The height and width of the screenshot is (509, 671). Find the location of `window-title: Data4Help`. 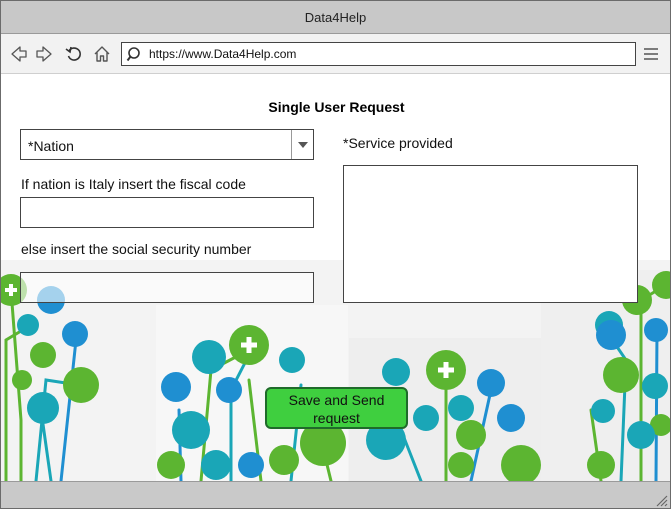

window-title: Data4Help is located at coordinates (335, 17).